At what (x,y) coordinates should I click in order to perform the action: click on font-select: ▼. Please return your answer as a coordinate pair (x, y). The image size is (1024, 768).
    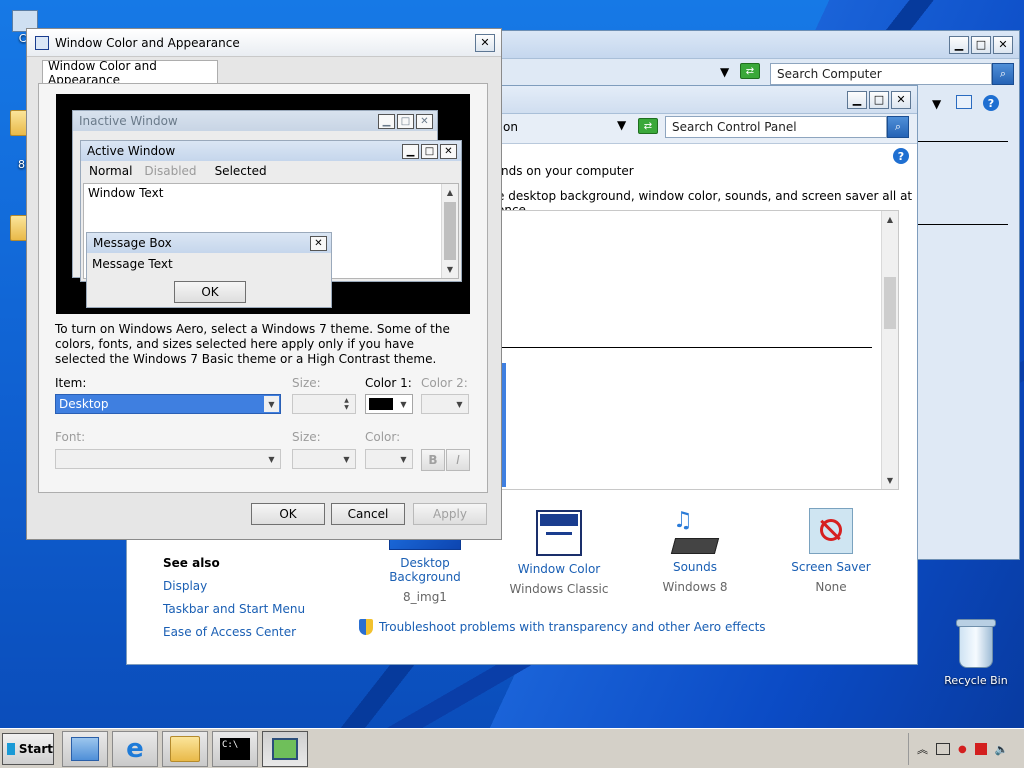
    Looking at the image, I should click on (168, 459).